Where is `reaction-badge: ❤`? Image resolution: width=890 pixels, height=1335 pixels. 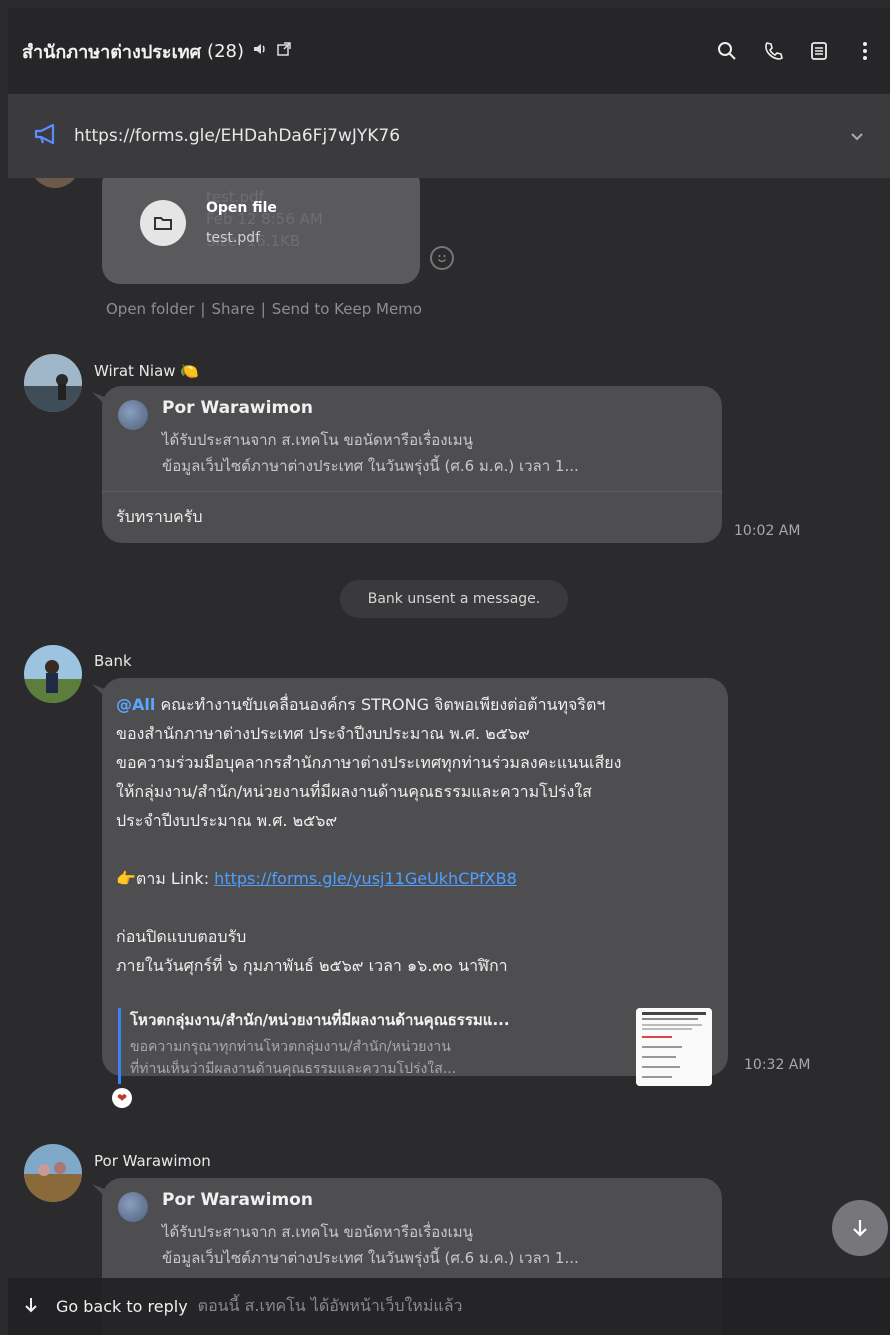 reaction-badge: ❤ is located at coordinates (122, 1098).